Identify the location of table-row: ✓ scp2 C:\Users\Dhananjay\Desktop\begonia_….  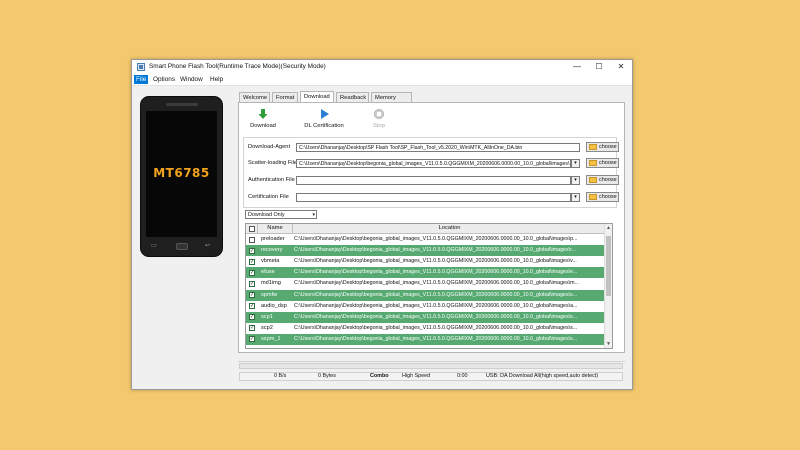
(426, 328).